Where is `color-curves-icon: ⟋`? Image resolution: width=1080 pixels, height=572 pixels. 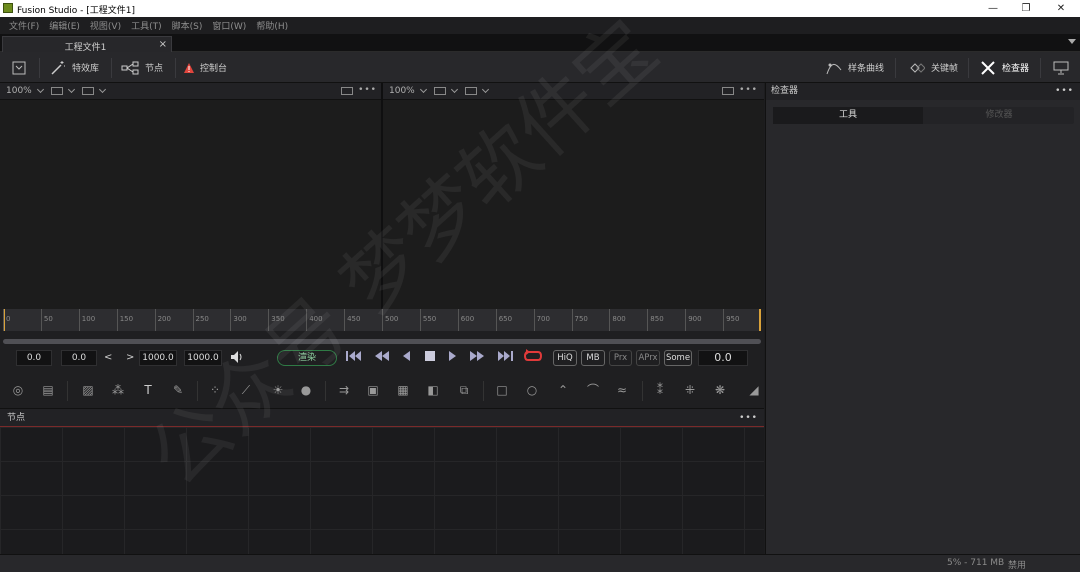
color-curves-icon: ⟋ is located at coordinates (246, 390).